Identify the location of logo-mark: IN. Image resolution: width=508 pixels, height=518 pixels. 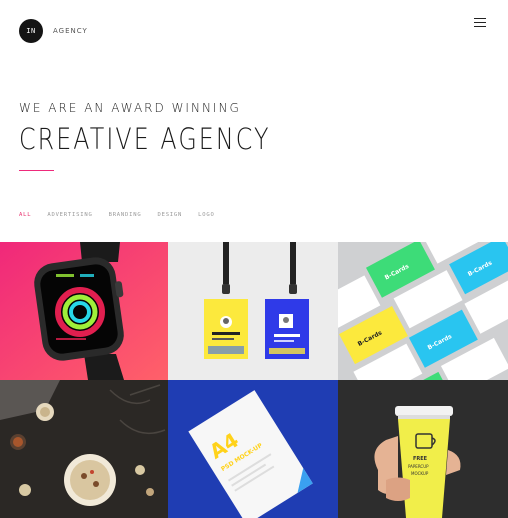
(31, 31).